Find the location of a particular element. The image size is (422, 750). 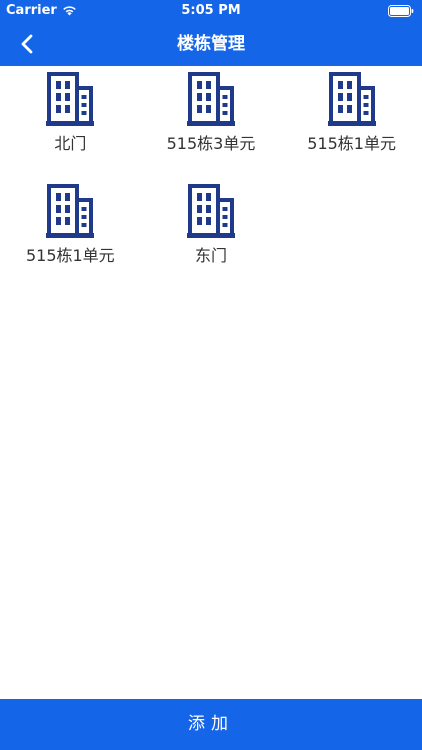

status-bar: Carrier 5:05 PM is located at coordinates (211, 11).